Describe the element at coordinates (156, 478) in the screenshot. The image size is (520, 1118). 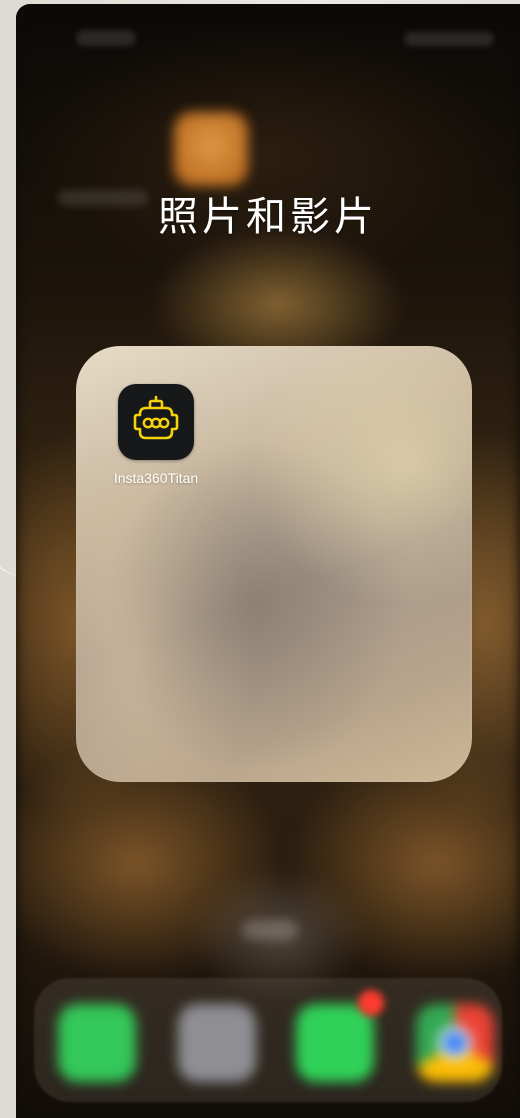
I see `app-label: Insta360Titan` at that location.